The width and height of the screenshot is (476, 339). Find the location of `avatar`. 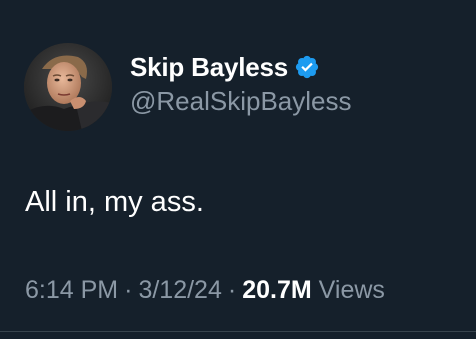

avatar is located at coordinates (68, 87).